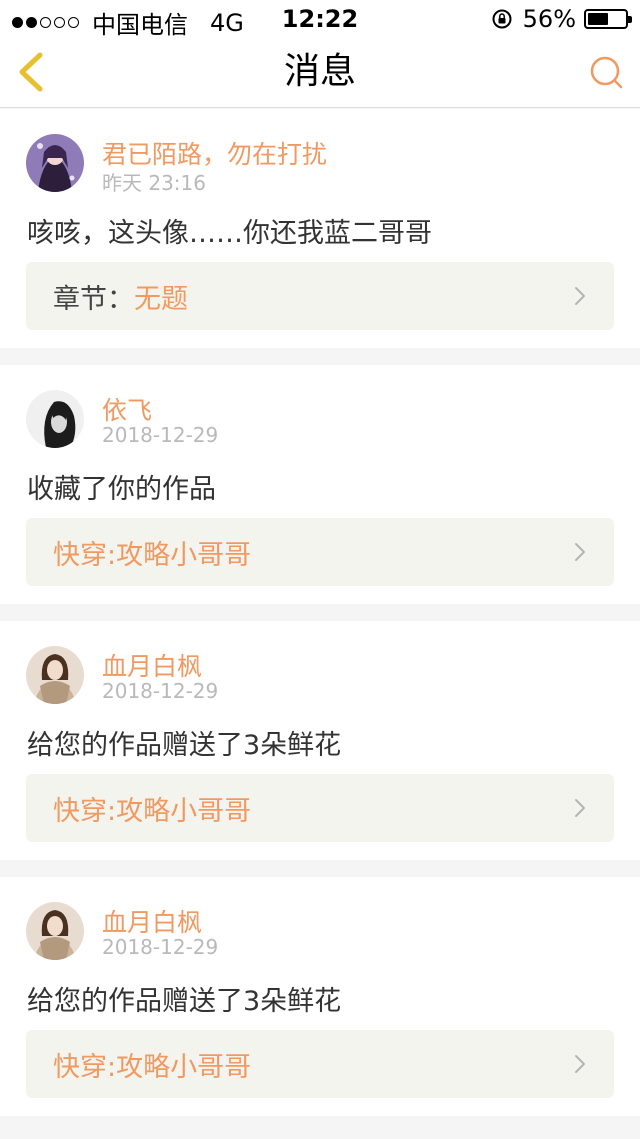 Image resolution: width=640 pixels, height=1139 pixels. I want to click on status-right: 56%, so click(561, 19).